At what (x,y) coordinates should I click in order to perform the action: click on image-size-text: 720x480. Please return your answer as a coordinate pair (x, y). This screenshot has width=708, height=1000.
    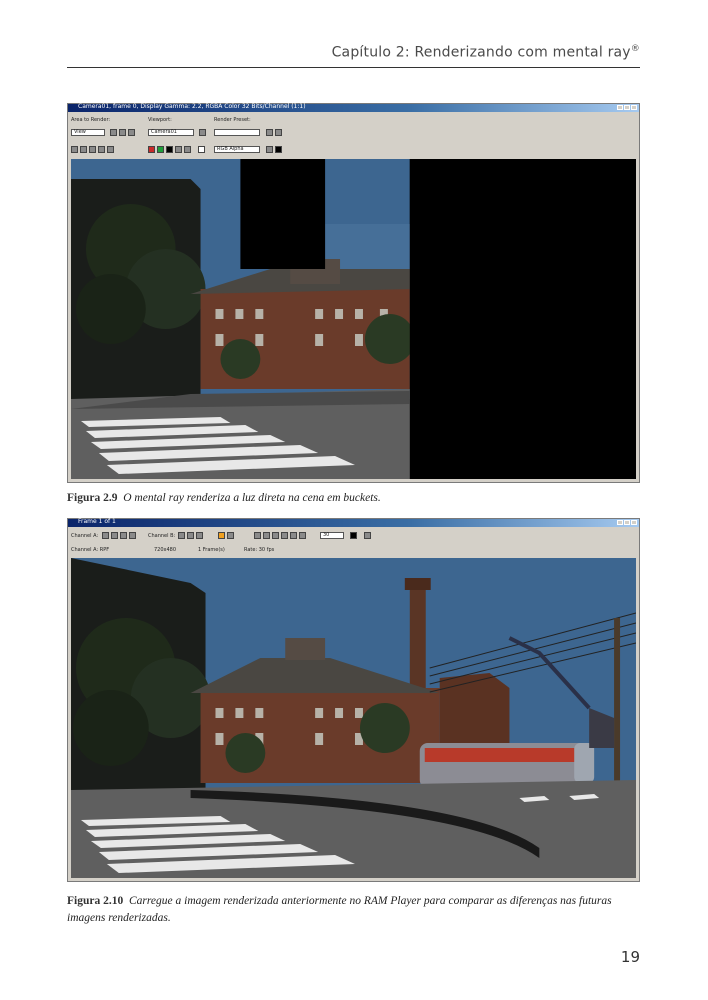
    Looking at the image, I should click on (165, 550).